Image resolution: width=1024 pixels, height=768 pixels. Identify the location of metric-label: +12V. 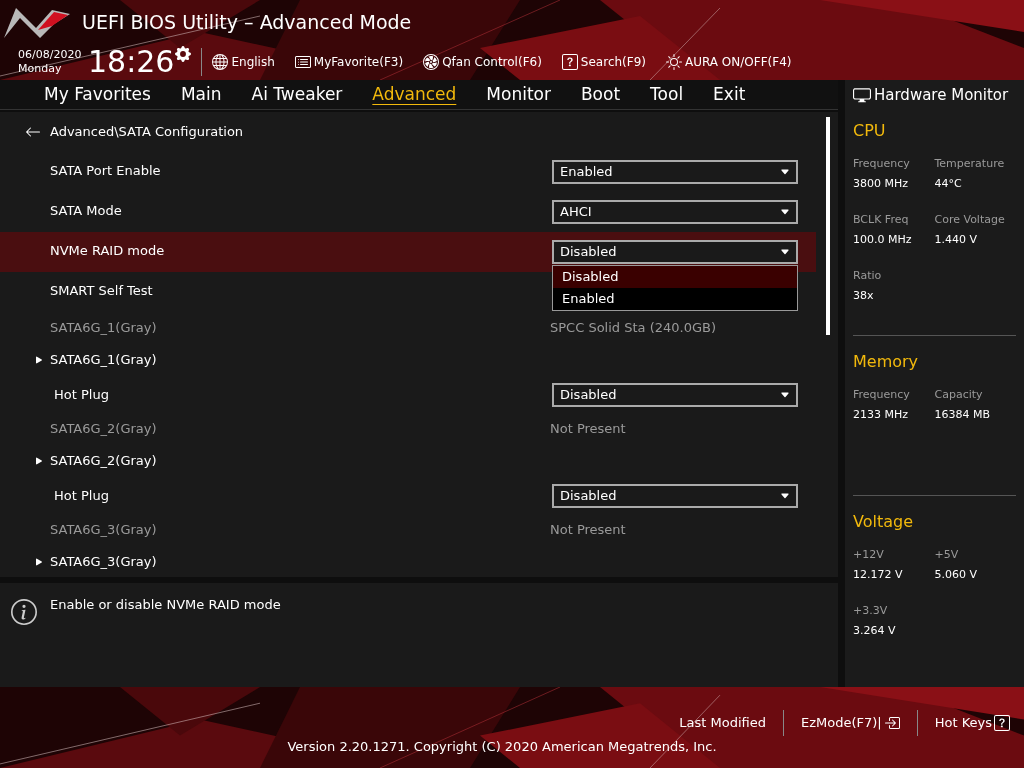
(869, 555).